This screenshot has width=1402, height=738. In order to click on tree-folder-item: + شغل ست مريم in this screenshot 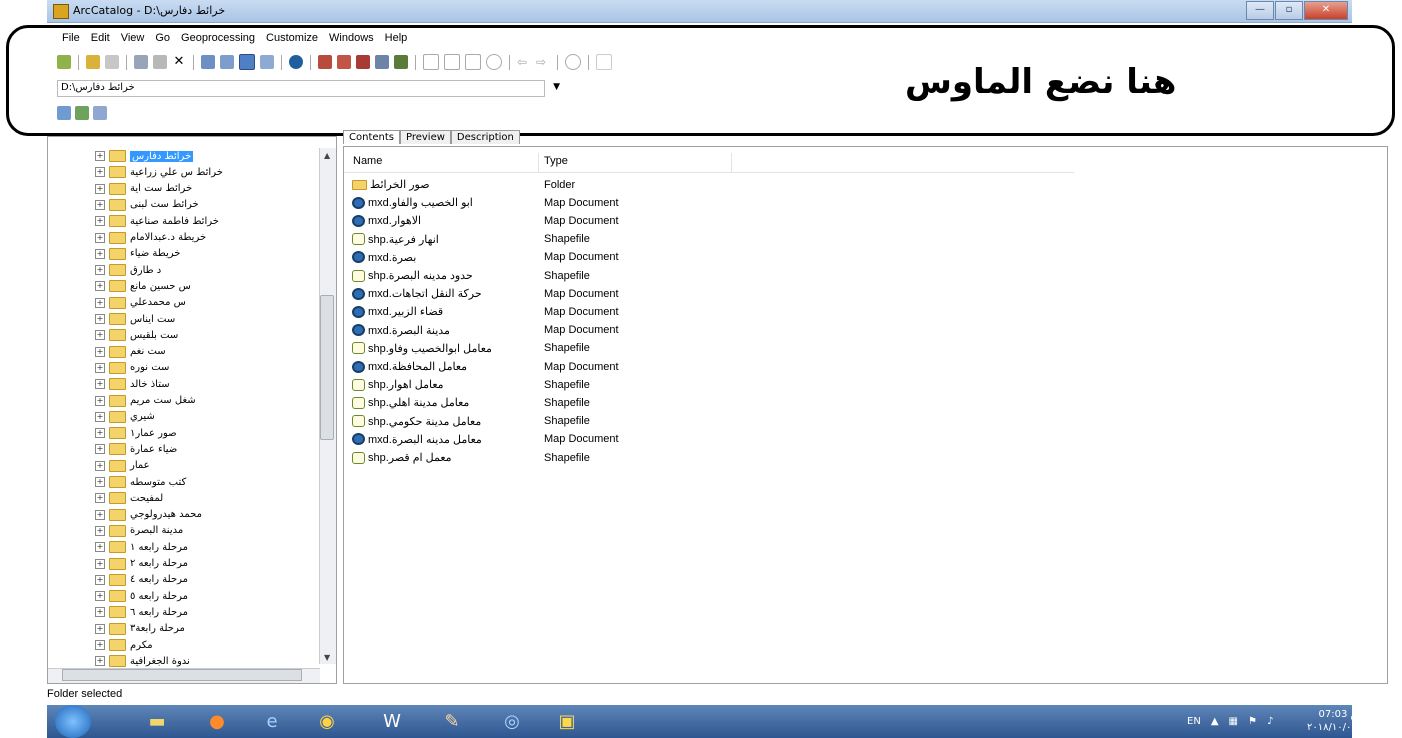, I will do `click(145, 401)`.